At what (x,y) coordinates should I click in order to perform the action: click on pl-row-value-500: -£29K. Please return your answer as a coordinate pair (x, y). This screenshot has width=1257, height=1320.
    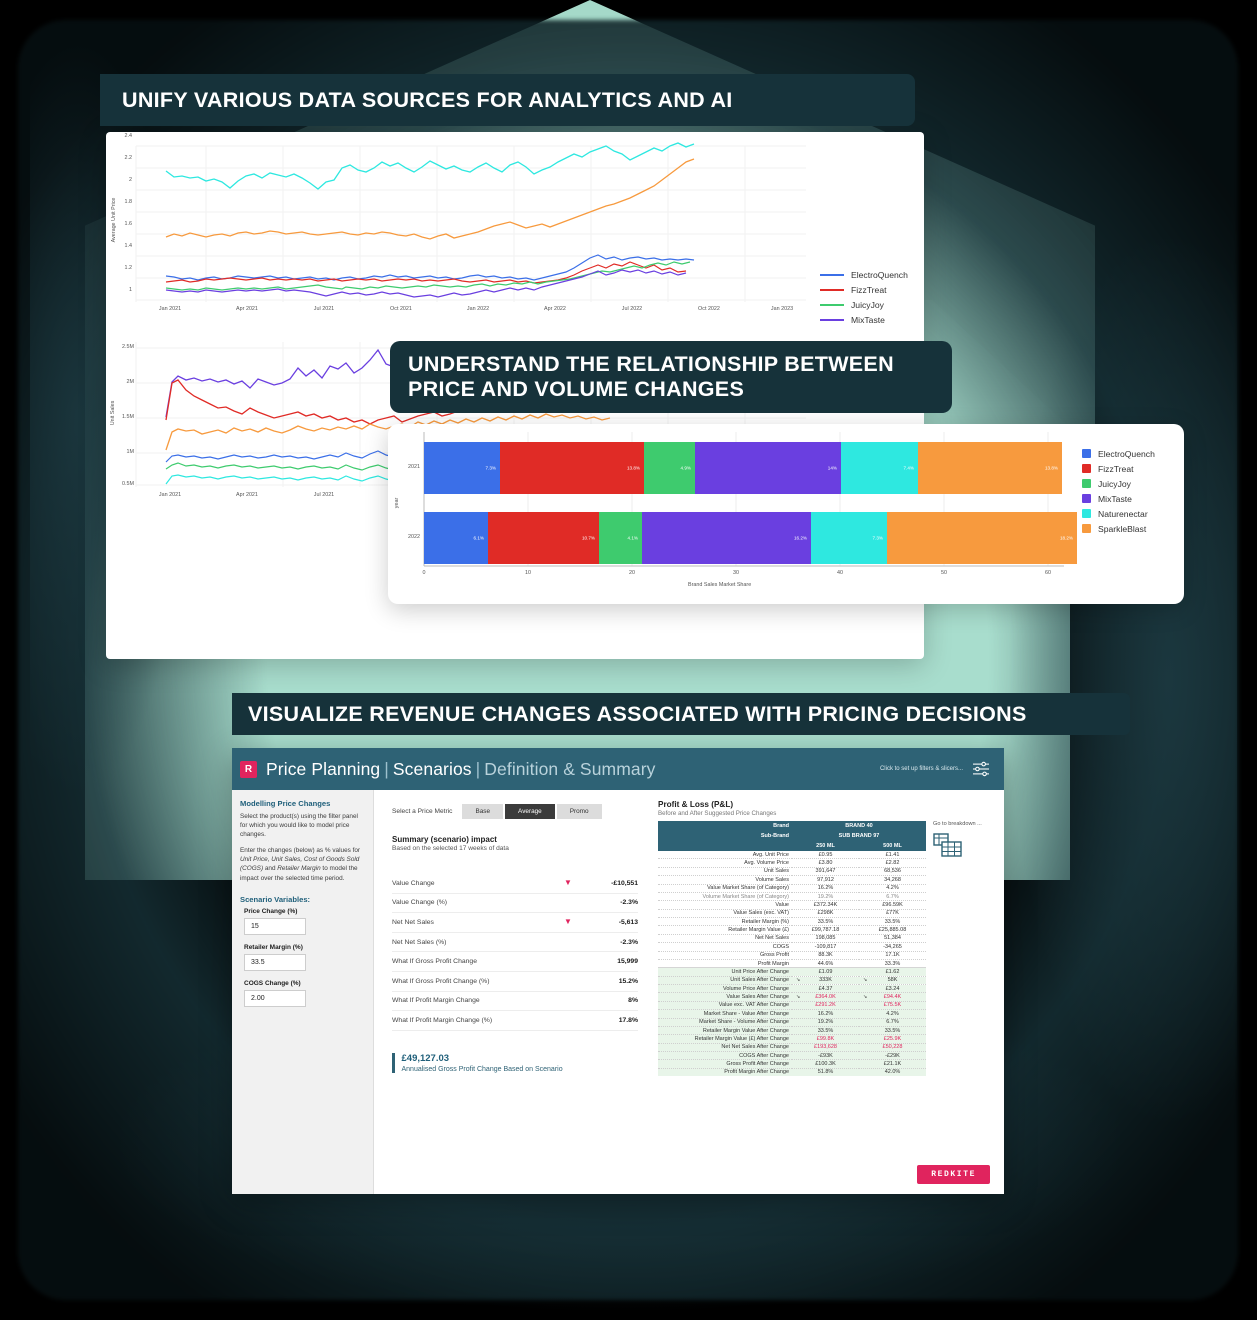
    Looking at the image, I should click on (892, 1056).